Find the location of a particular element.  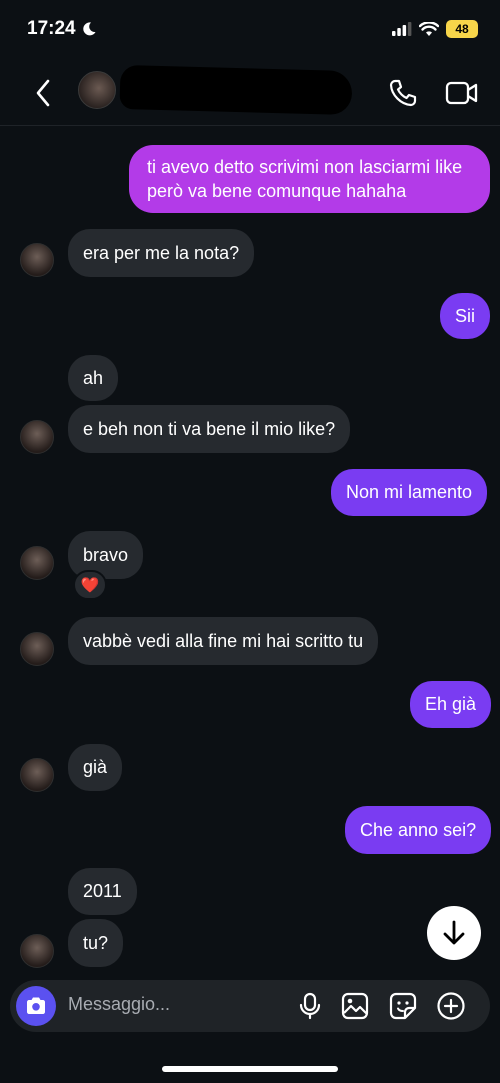

camera-button is located at coordinates (36, 1006).